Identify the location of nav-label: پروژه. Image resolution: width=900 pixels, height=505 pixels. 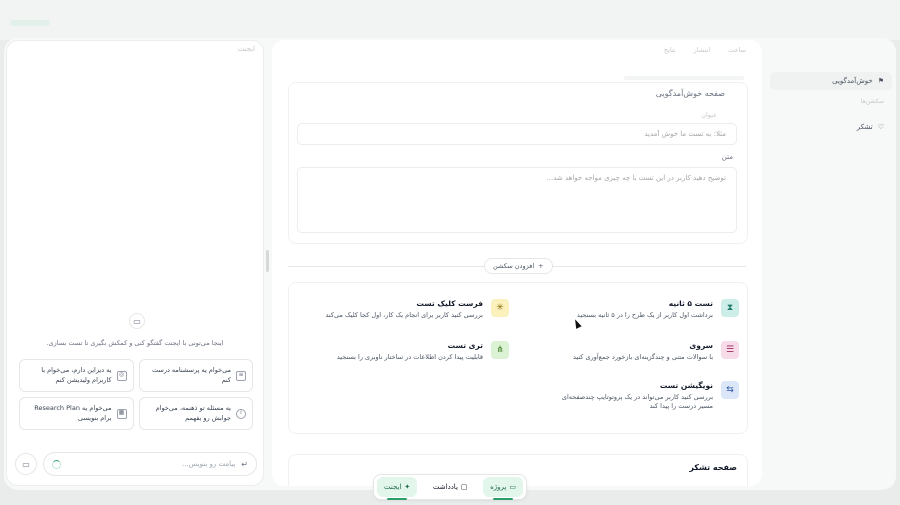
(498, 487).